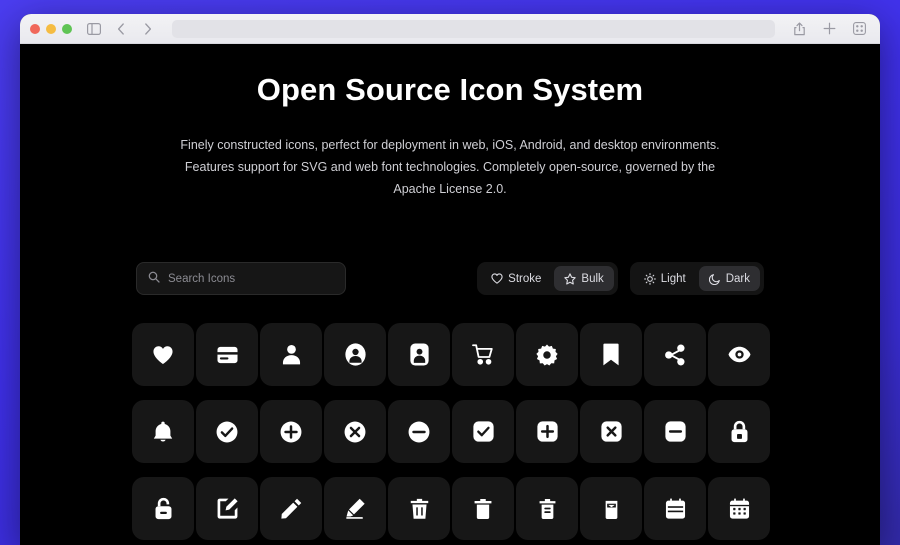  I want to click on controls-row: Search Icons Stroke Bulk Light Dark, so click(450, 278).